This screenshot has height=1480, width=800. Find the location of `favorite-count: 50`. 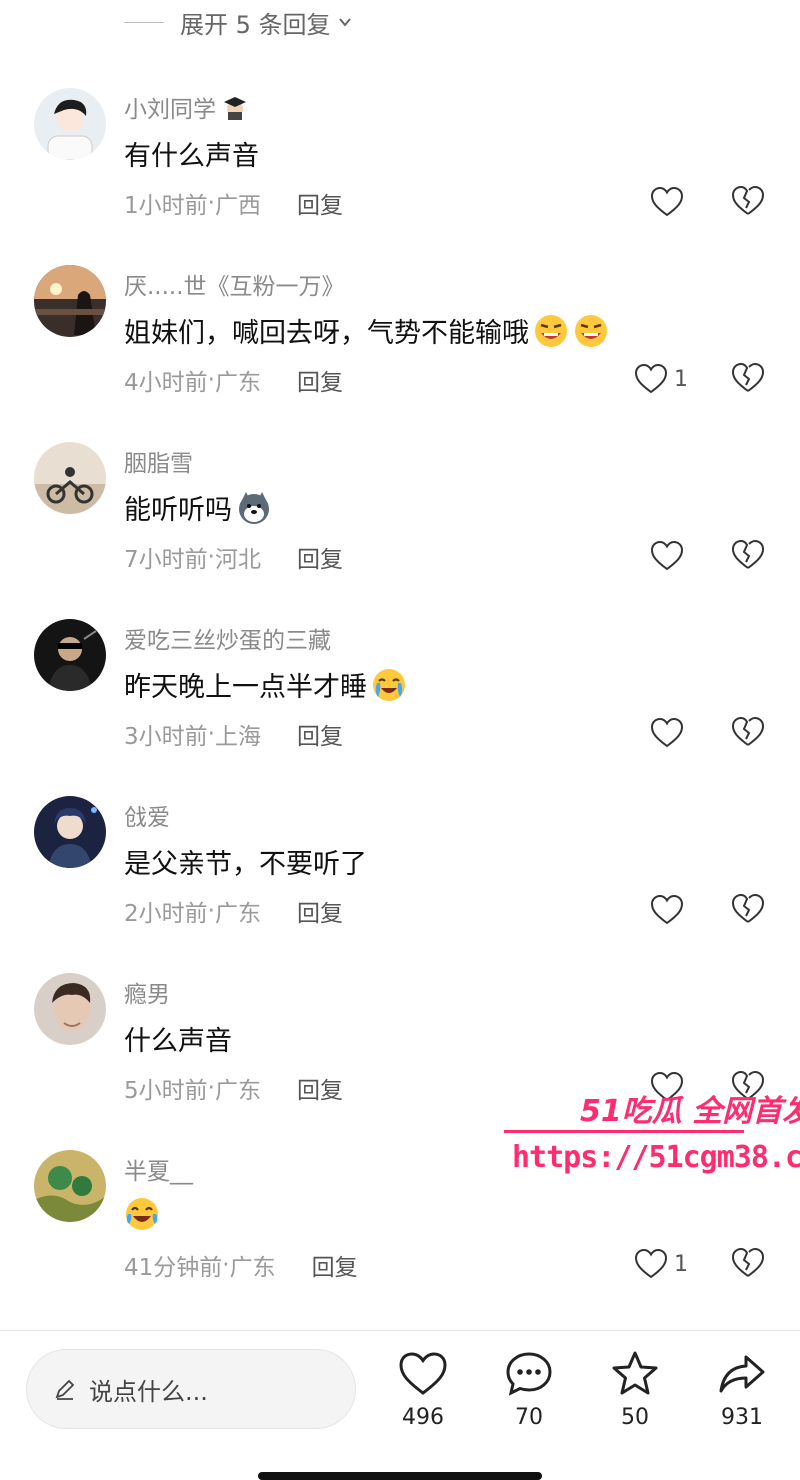

favorite-count: 50 is located at coordinates (635, 1417).